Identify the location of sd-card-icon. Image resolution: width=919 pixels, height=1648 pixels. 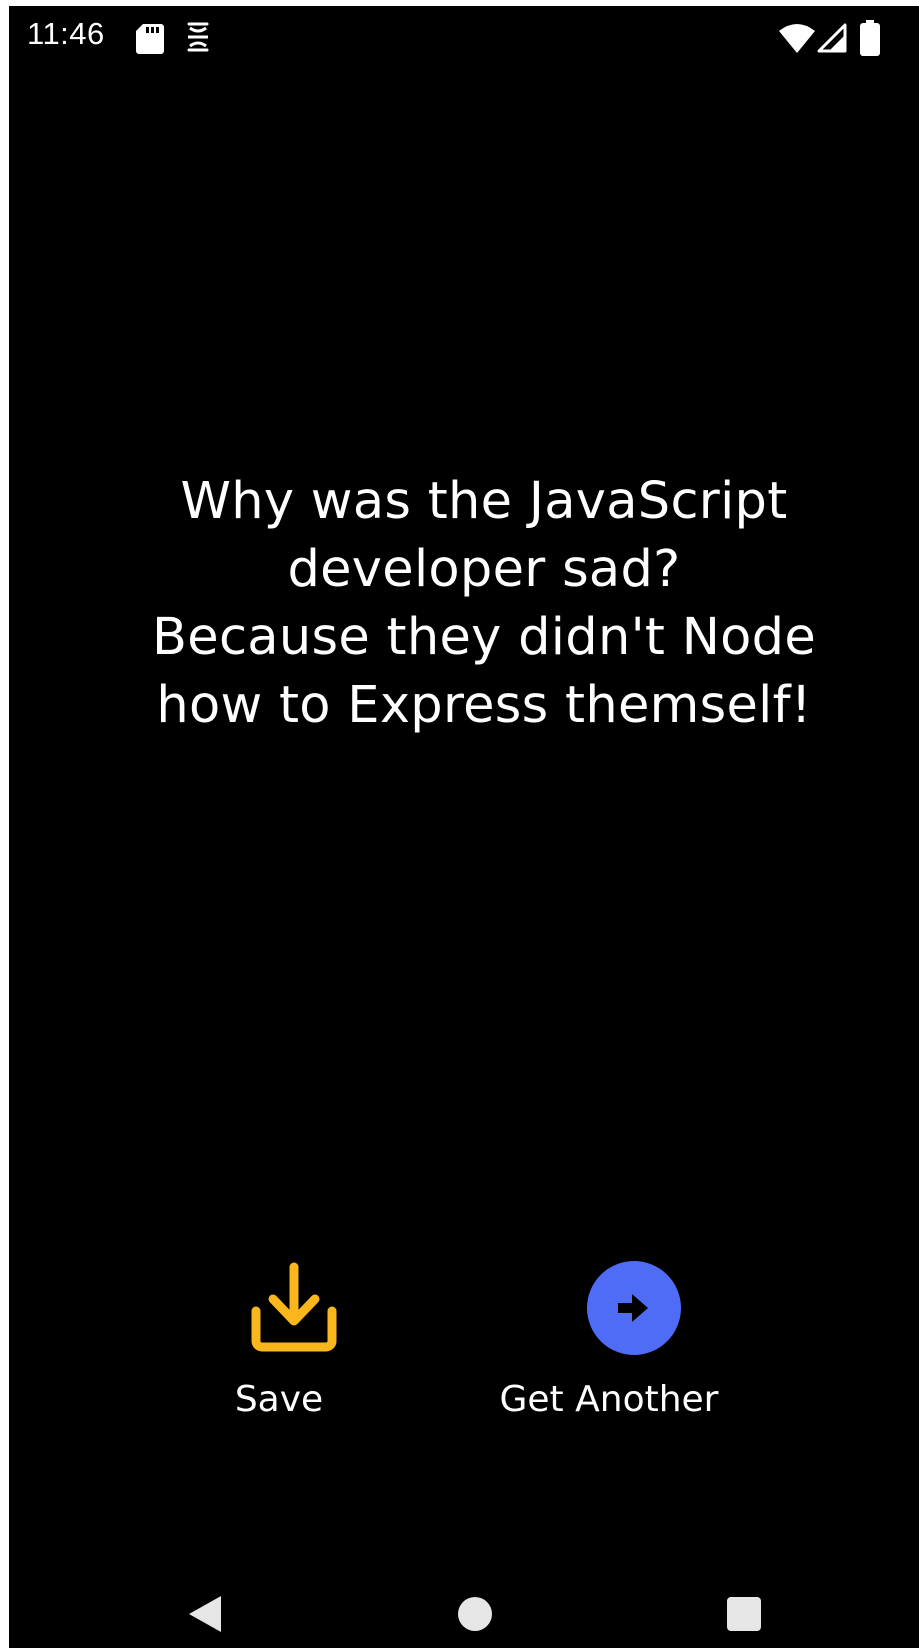
(150, 39).